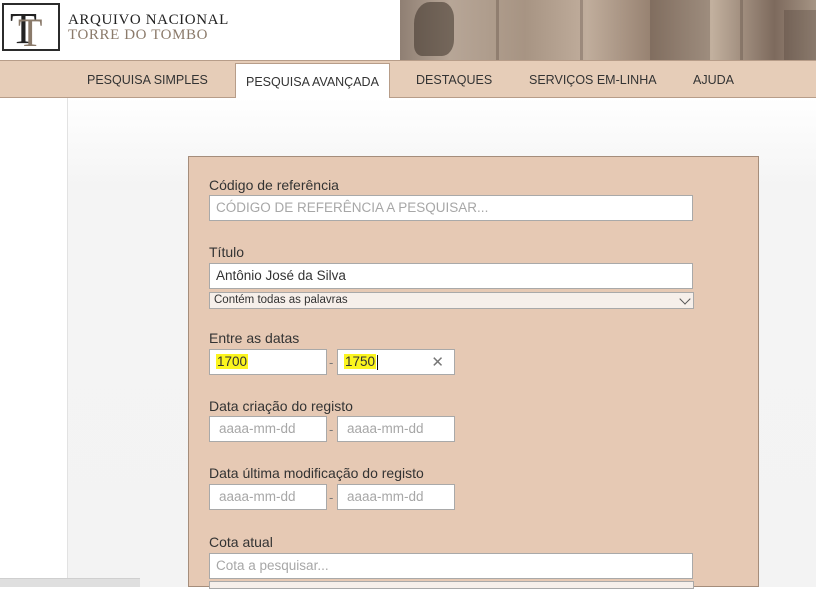 Image resolution: width=816 pixels, height=589 pixels. I want to click on reference-code-label: Código de referência, so click(274, 185).